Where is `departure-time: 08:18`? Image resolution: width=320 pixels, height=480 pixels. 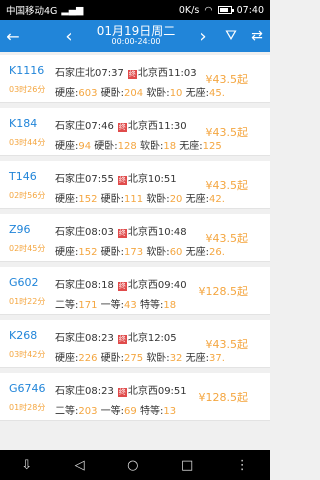
departure-time: 08:18 is located at coordinates (99, 285).